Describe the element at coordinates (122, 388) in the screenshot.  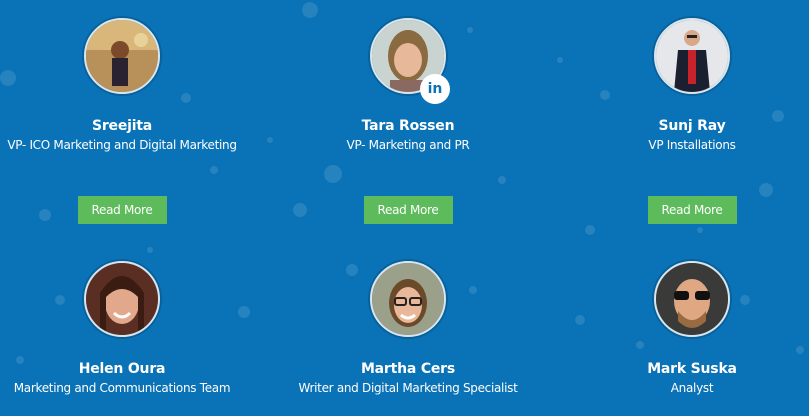
I see `member-role: Marketing and Communications Team` at that location.